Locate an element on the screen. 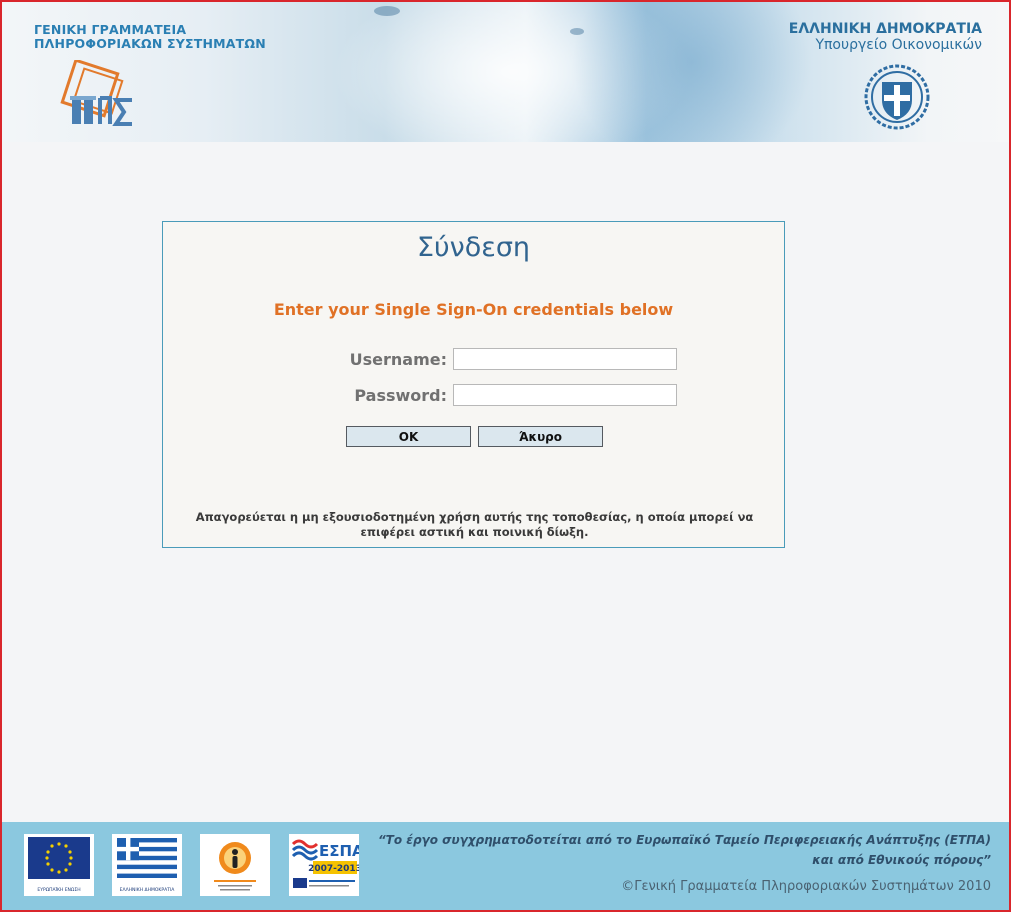  digital-convergence-logo is located at coordinates (235, 865).